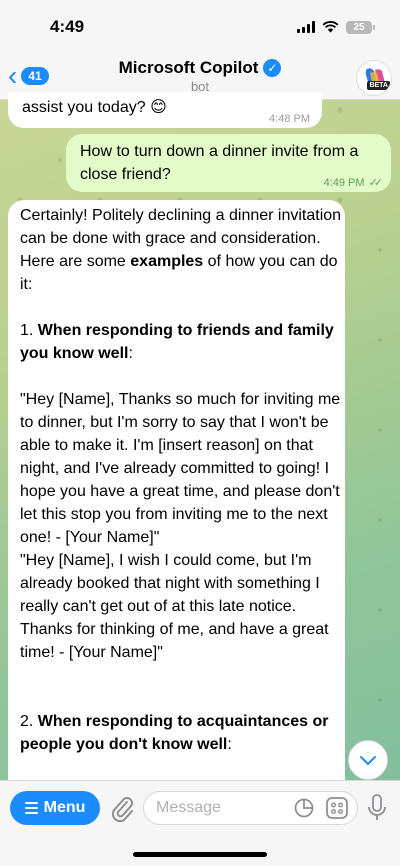 The width and height of the screenshot is (400, 866). Describe the element at coordinates (378, 85) in the screenshot. I see `beta-badge: BETA` at that location.